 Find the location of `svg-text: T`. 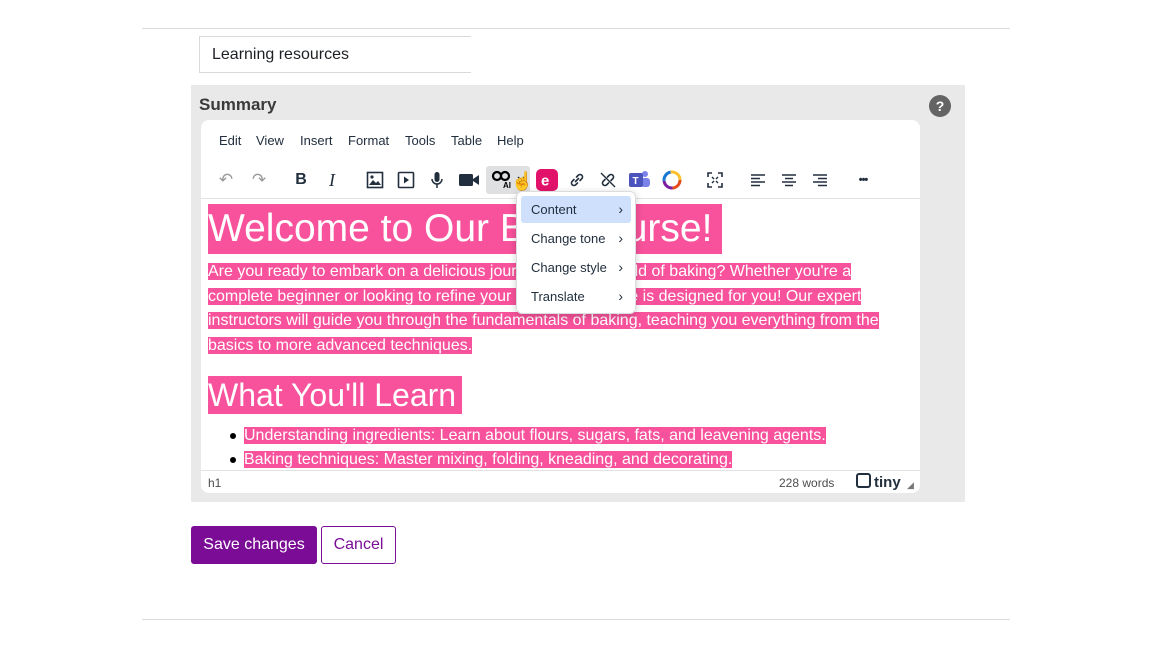

svg-text: T is located at coordinates (636, 181).